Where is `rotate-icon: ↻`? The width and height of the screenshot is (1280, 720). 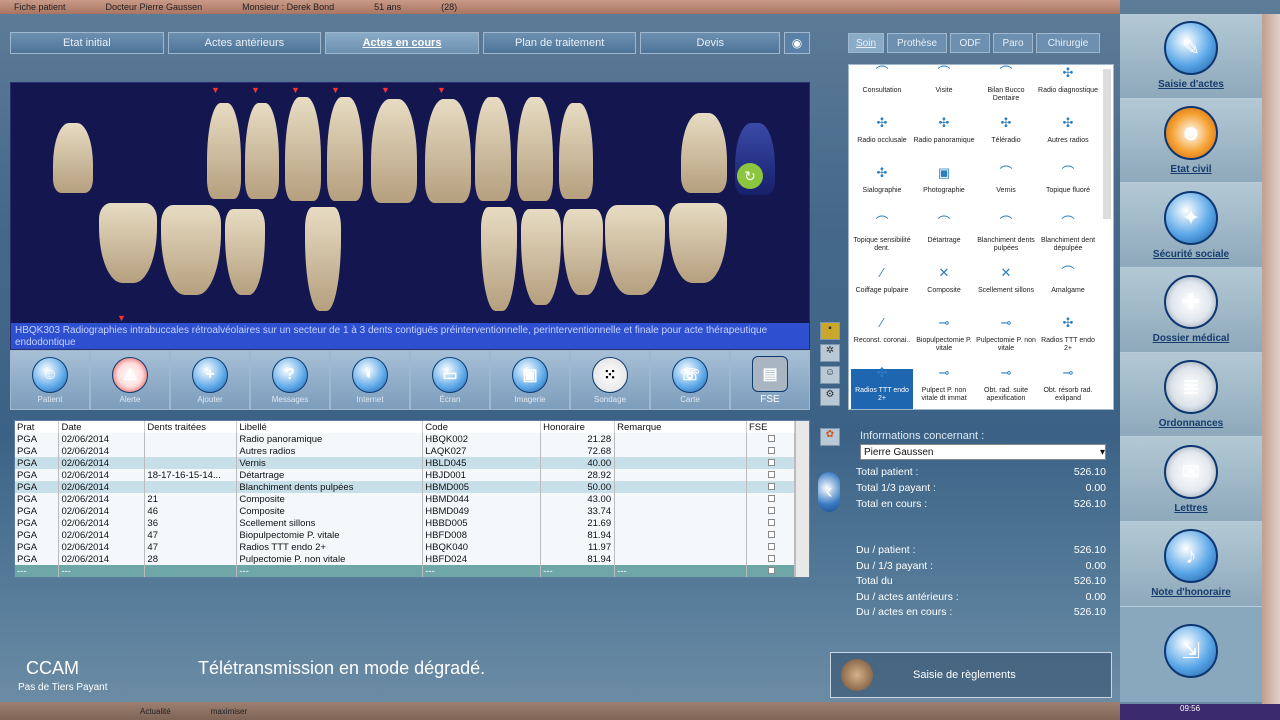 rotate-icon: ↻ is located at coordinates (750, 176).